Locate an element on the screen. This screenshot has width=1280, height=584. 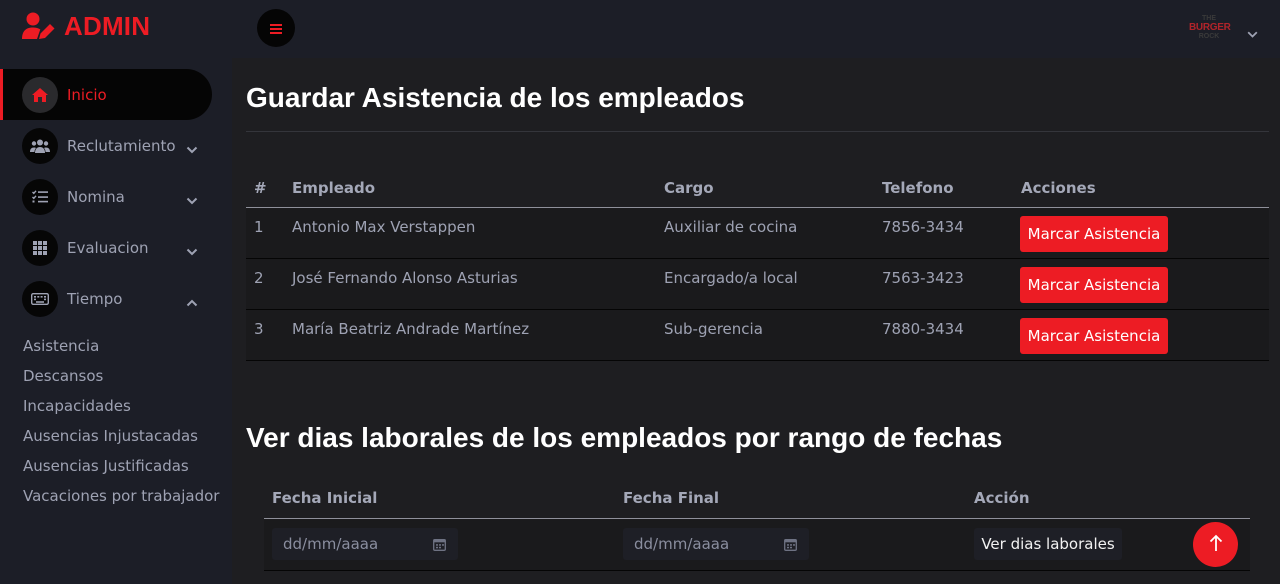
sidebar-item-label: Inicio is located at coordinates (87, 94).